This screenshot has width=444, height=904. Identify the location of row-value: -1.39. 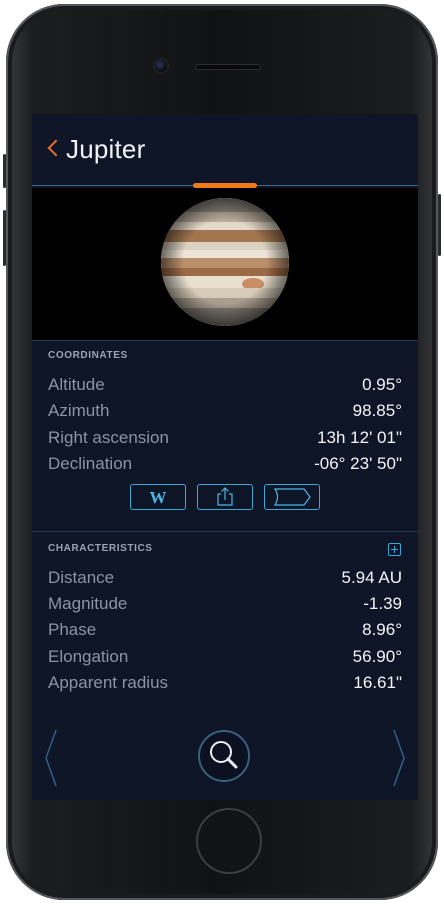
(382, 603).